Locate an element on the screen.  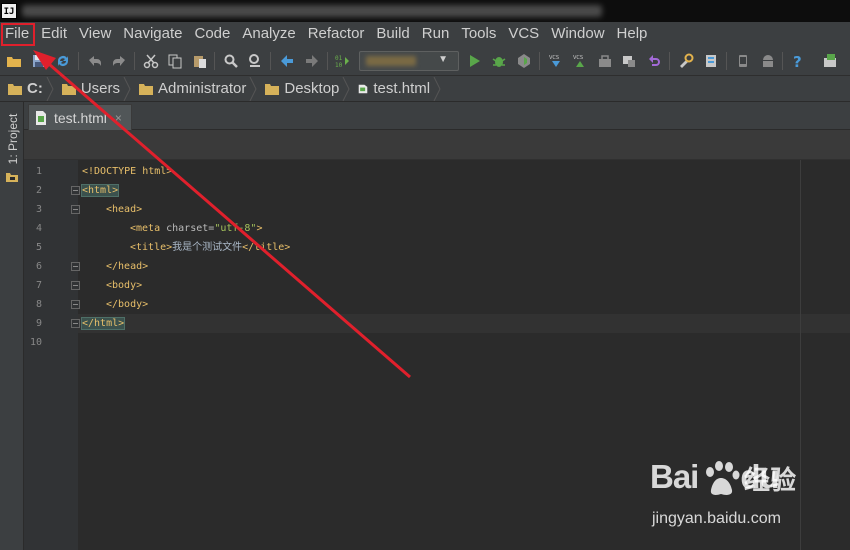
breadcrumb-item-administrator: Administrator is located at coordinates (194, 88).